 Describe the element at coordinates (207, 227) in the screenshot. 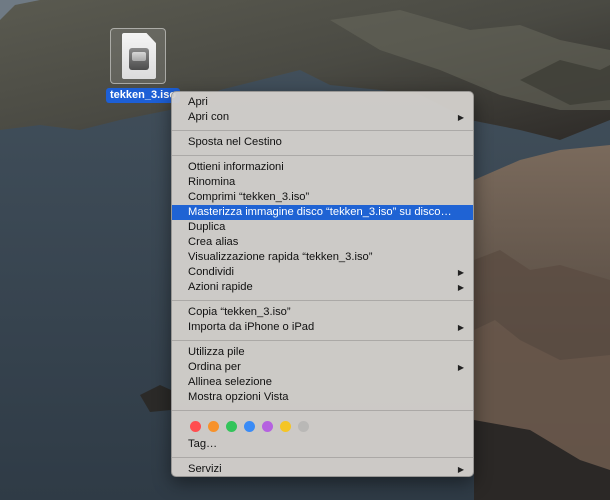

I see `menu-item-label: Duplica` at that location.